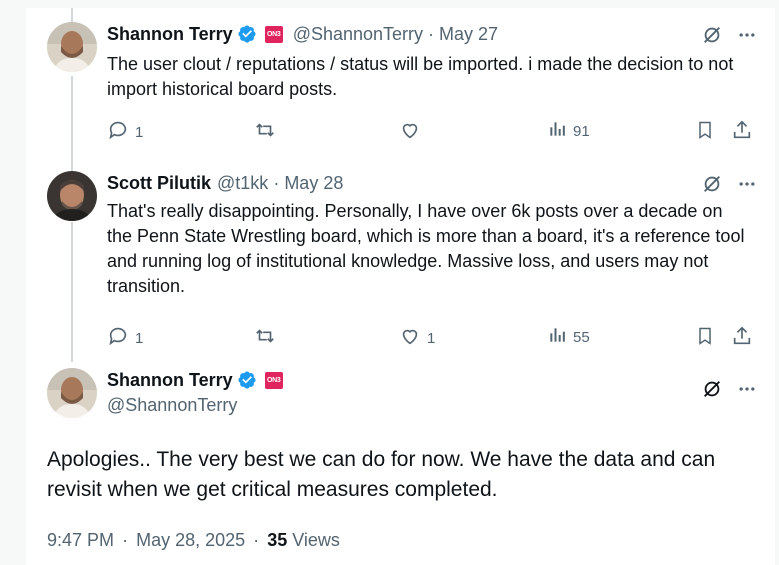  I want to click on tweet-date: May 27, so click(468, 34).